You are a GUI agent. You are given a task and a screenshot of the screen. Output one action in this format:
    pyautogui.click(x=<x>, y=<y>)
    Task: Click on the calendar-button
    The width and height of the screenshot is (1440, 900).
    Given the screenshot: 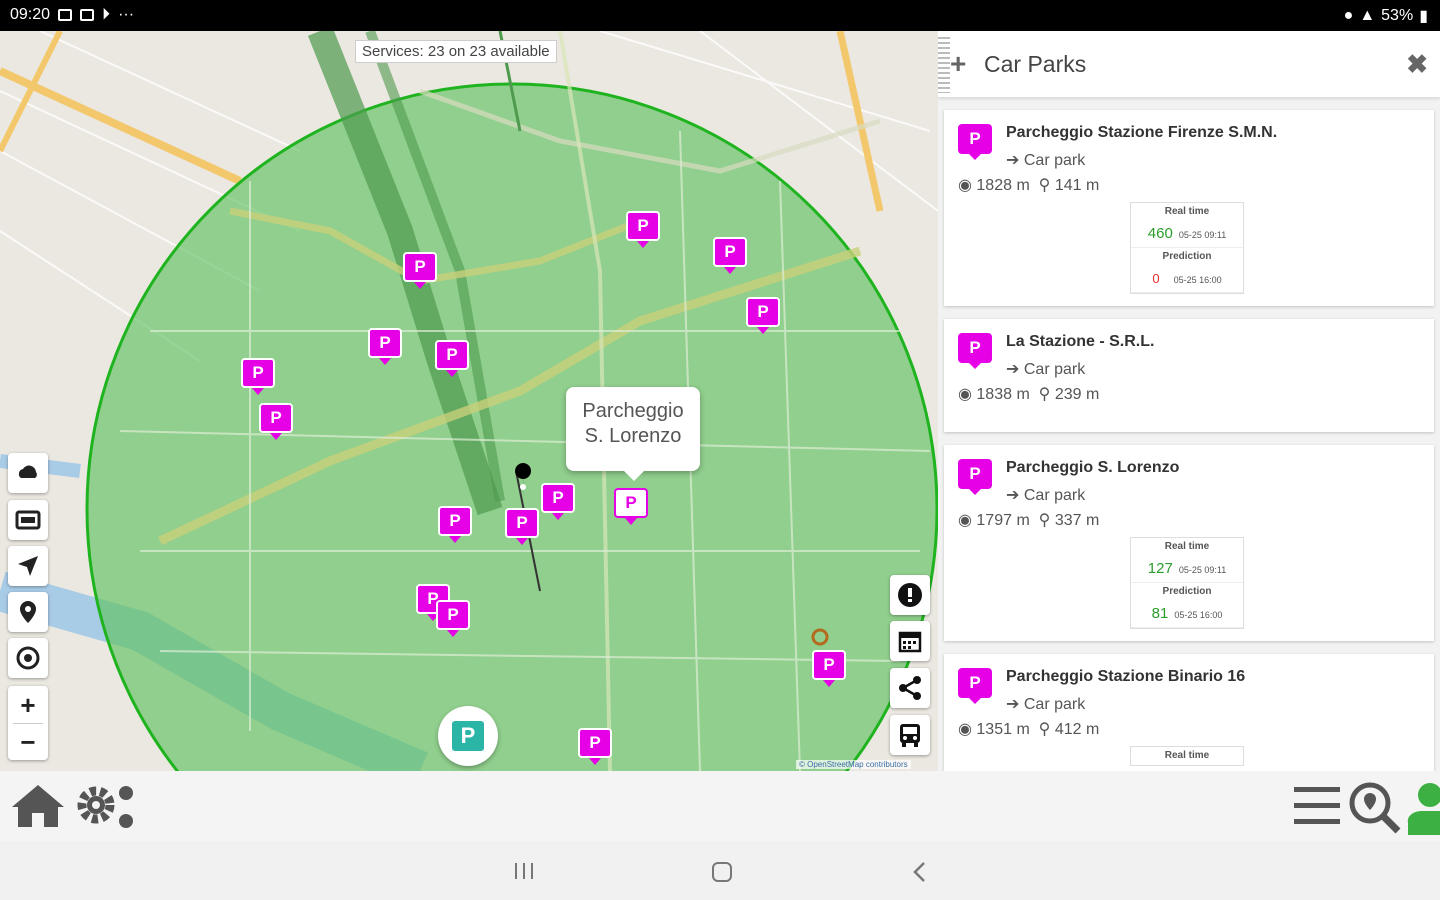 What is the action you would take?
    pyautogui.click(x=910, y=641)
    